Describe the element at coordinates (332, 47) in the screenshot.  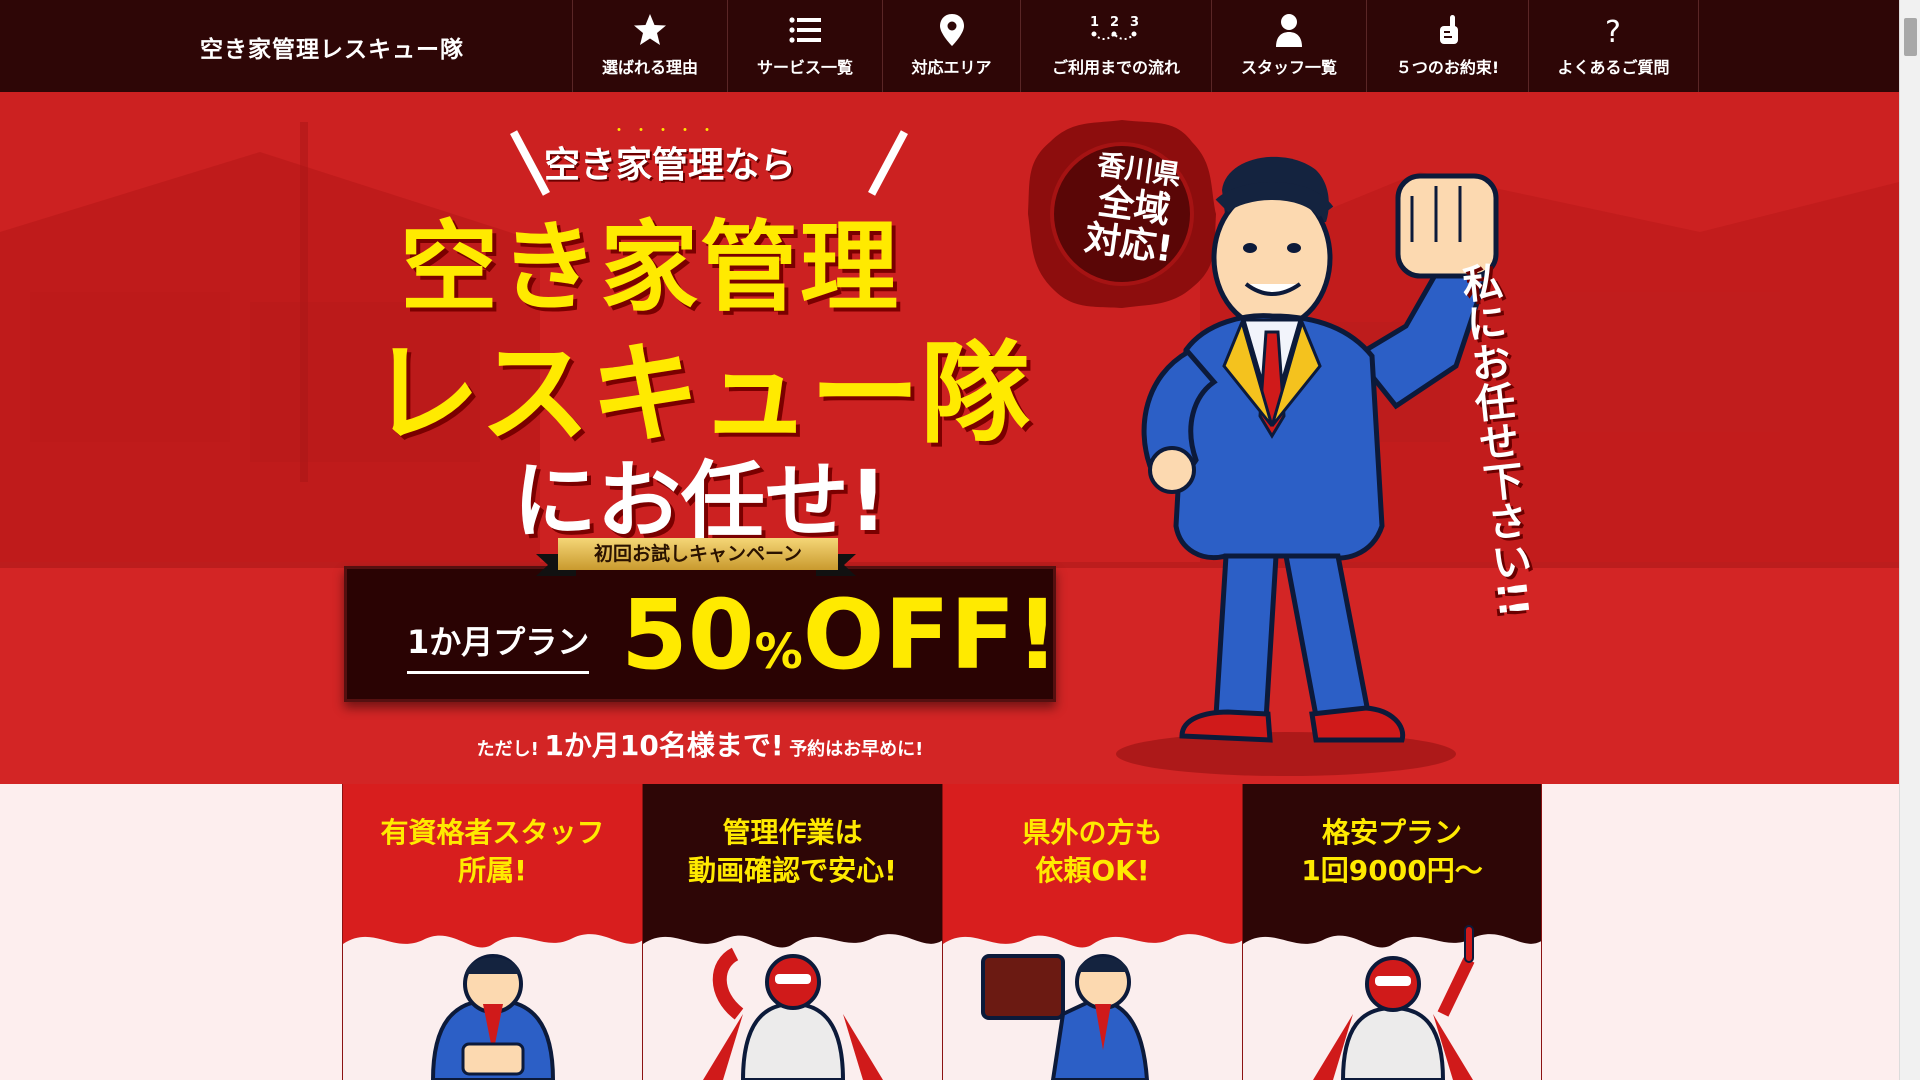
I see `site-logo: 空き家管理レスキュー隊` at that location.